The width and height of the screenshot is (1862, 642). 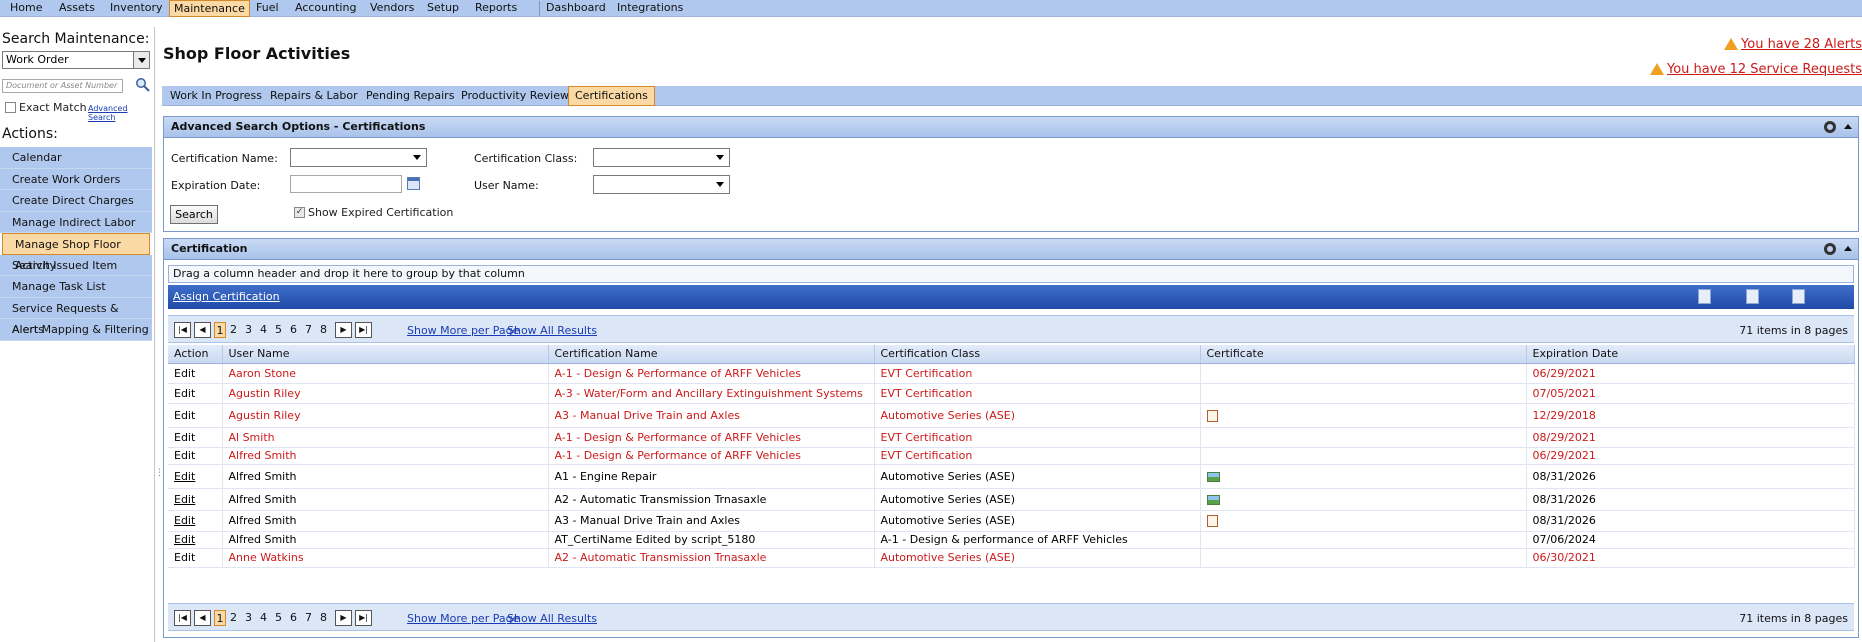 What do you see at coordinates (76, 252) in the screenshot?
I see `action-manage-shop-floor-activity: Manage Shop Floor Activity` at bounding box center [76, 252].